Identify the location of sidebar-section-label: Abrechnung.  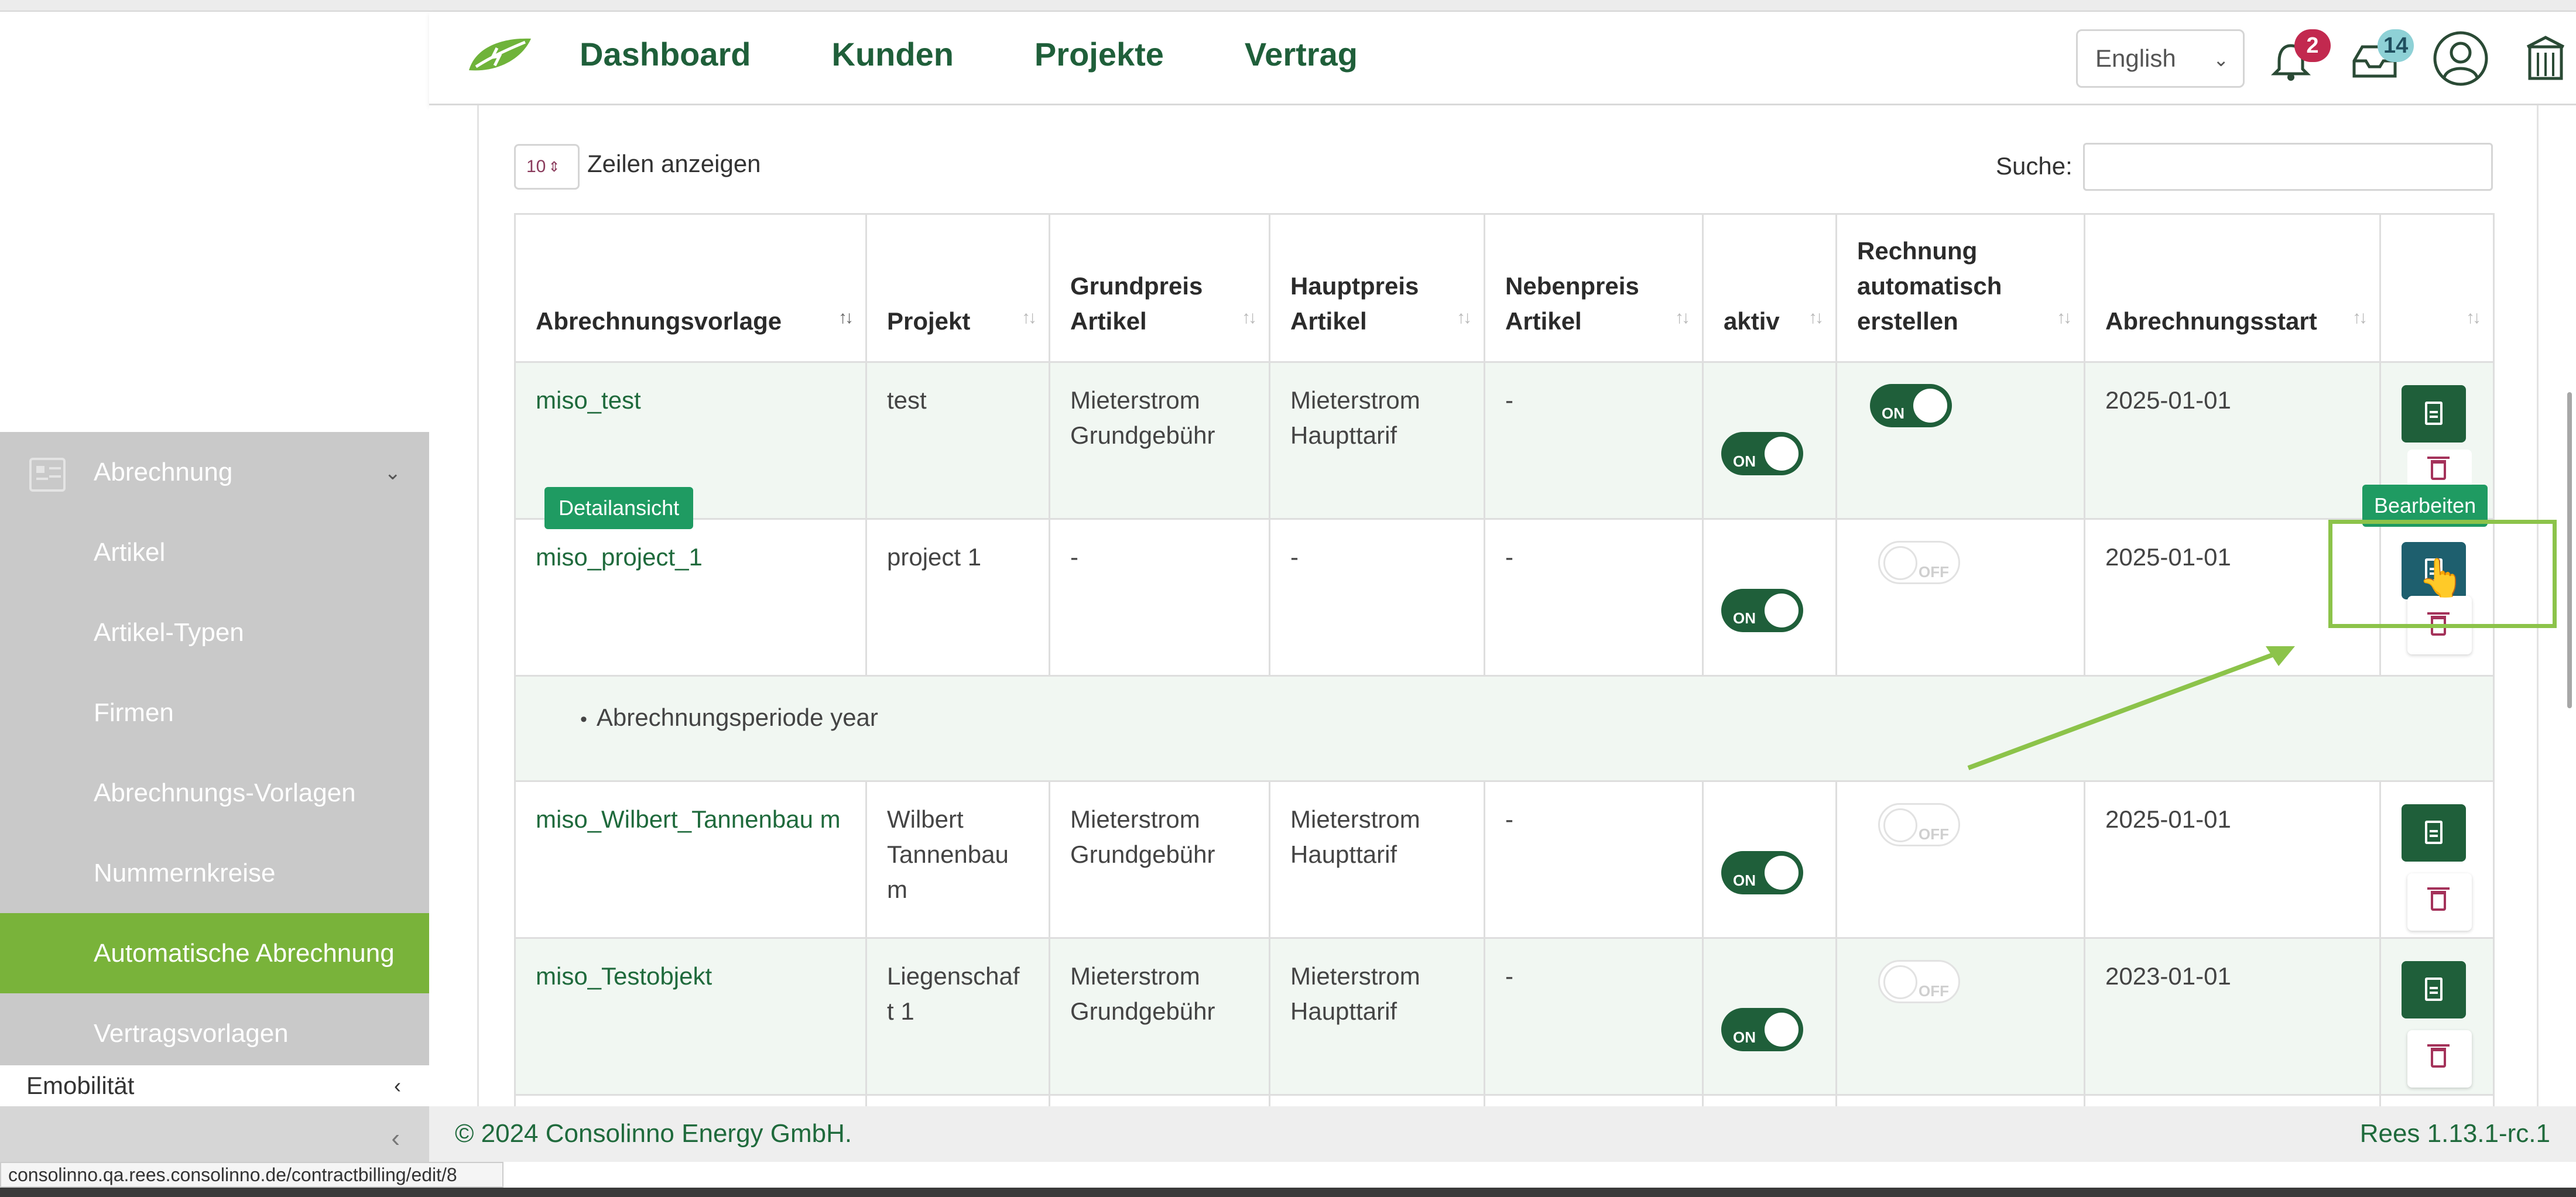
(163, 471).